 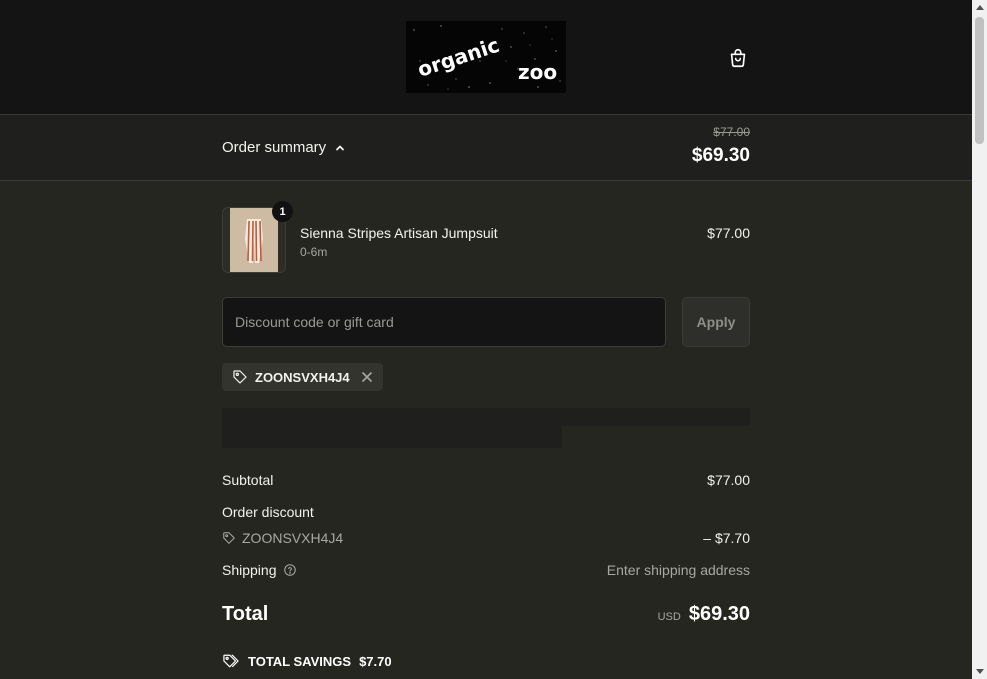 What do you see at coordinates (728, 233) in the screenshot?
I see `product-price: $77.00` at bounding box center [728, 233].